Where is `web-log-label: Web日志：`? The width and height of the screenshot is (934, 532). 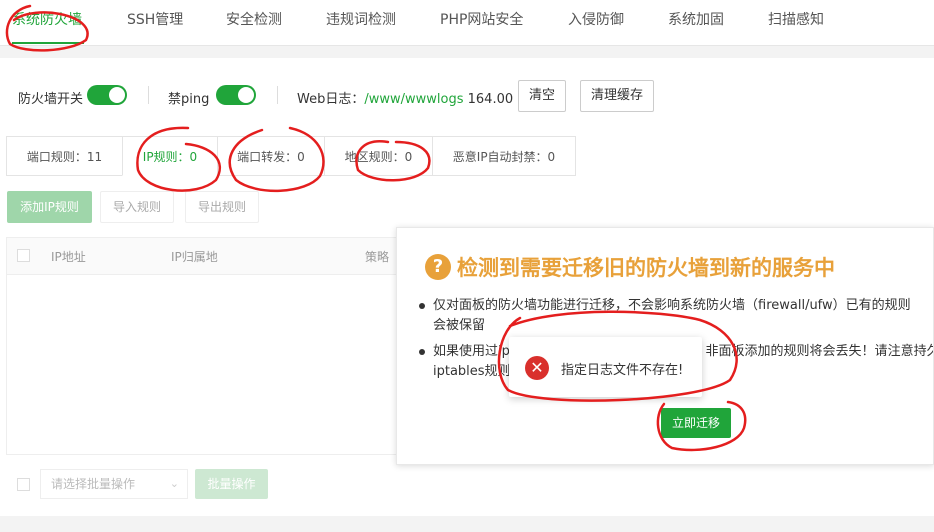
web-log-label: Web日志： is located at coordinates (331, 99).